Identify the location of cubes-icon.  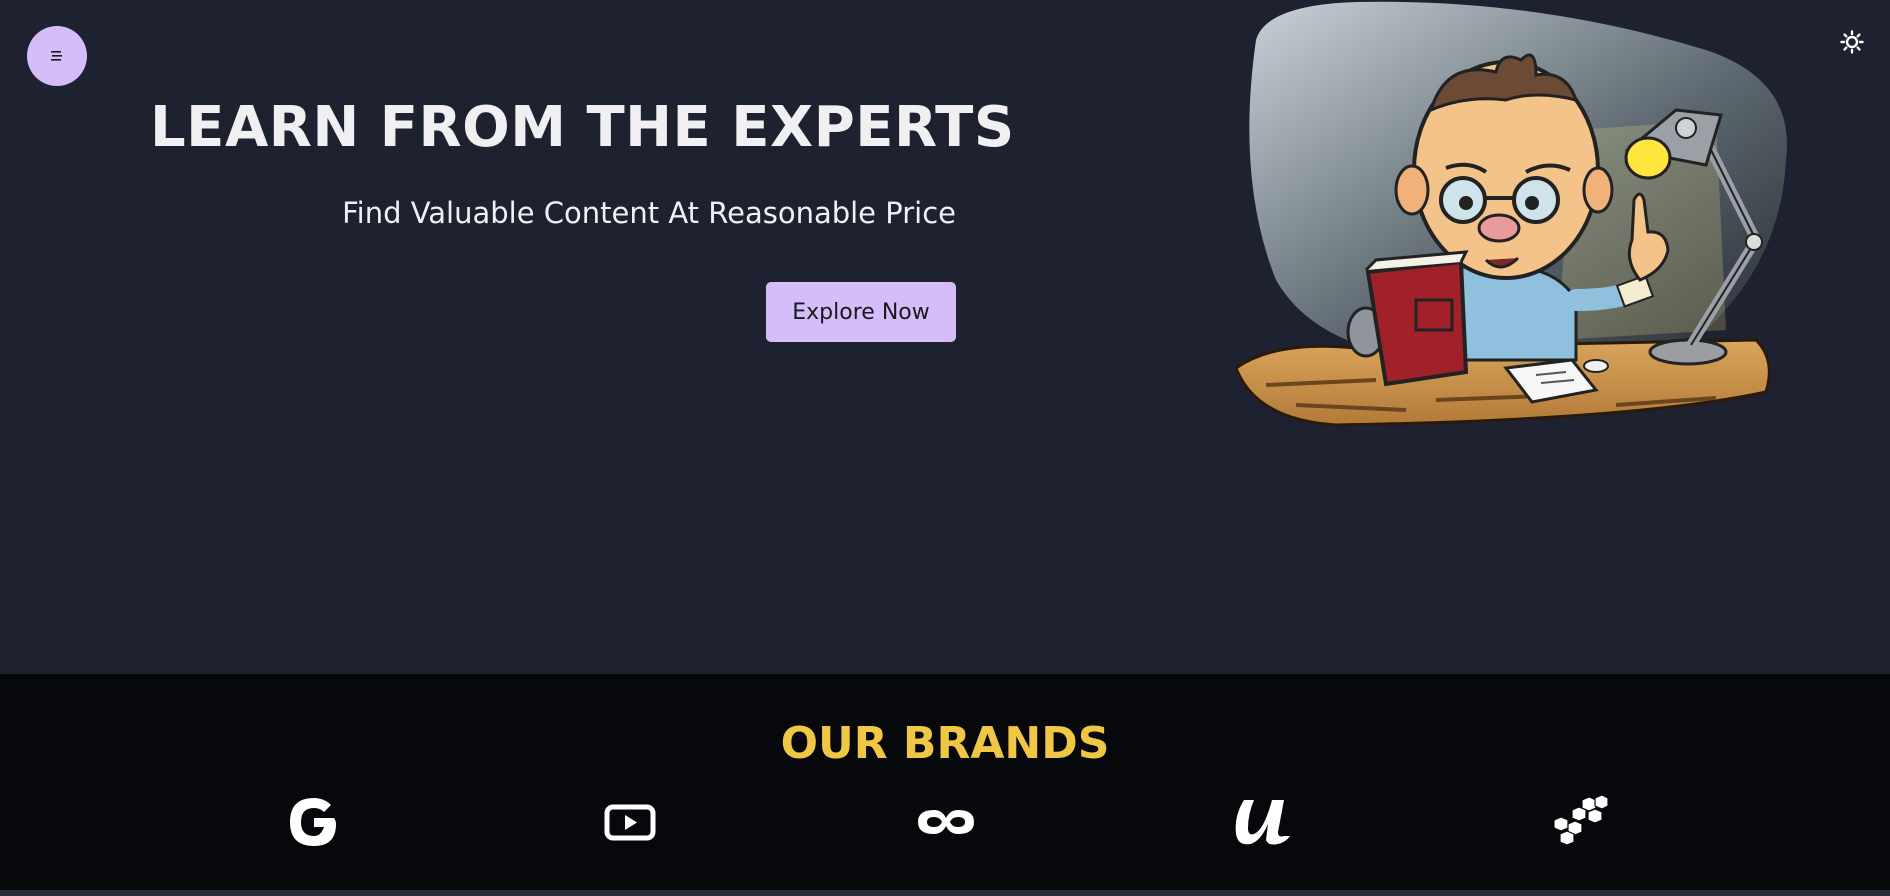
(1580, 820).